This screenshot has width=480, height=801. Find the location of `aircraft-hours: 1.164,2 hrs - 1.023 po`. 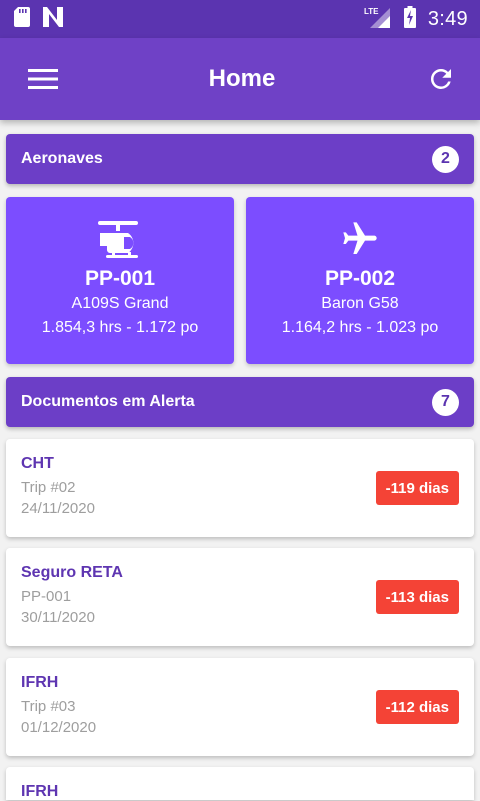

aircraft-hours: 1.164,2 hrs - 1.023 po is located at coordinates (360, 327).